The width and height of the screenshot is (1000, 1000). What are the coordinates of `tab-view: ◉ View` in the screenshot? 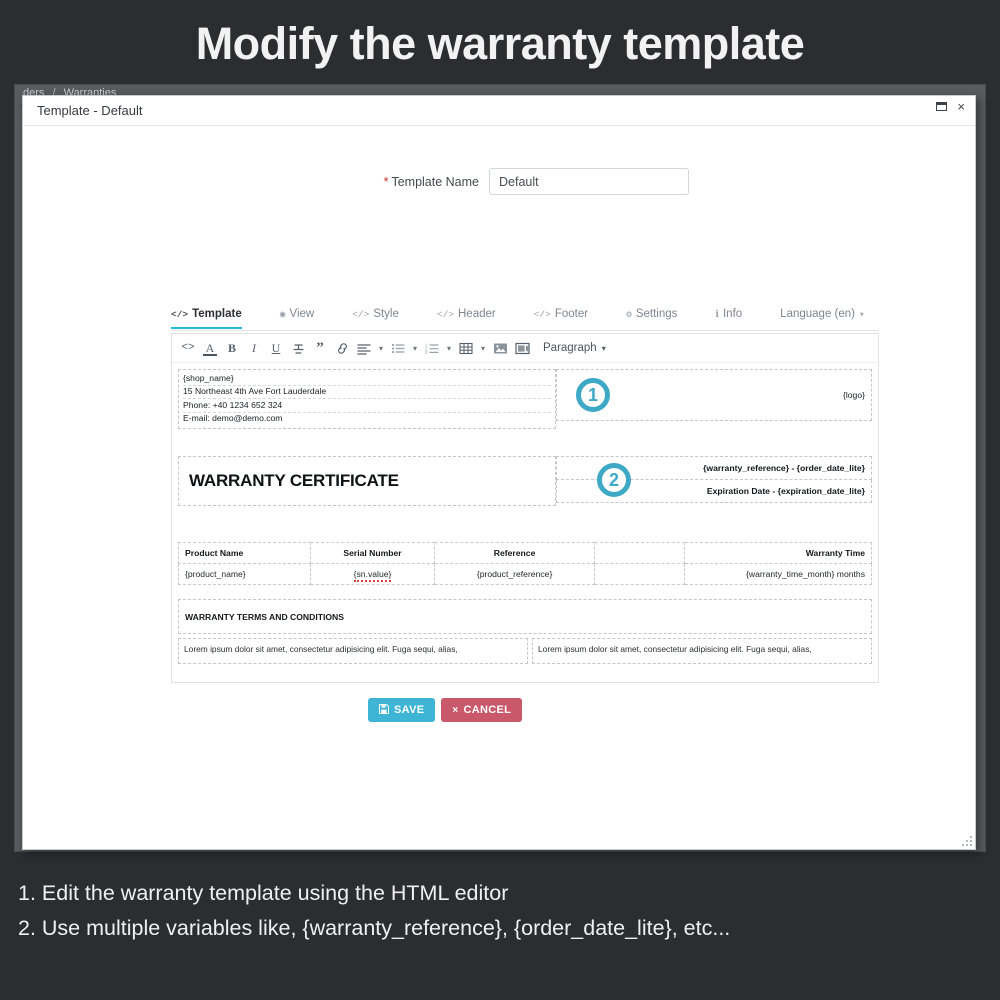 It's located at (297, 317).